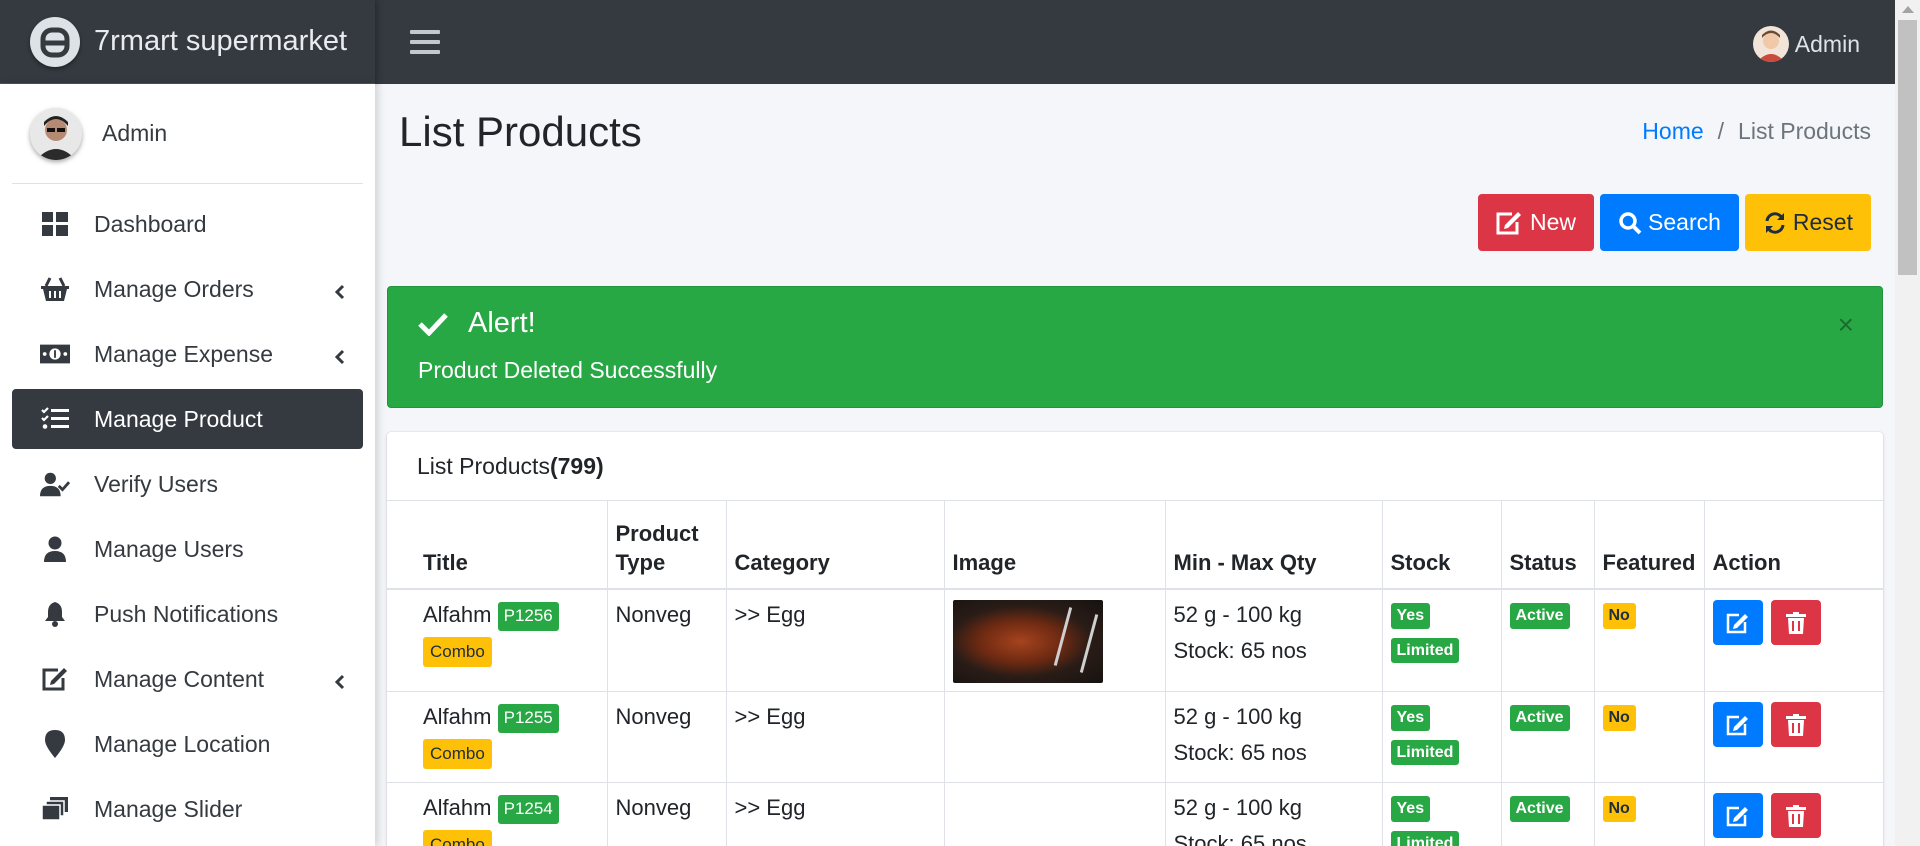 This screenshot has height=846, width=1920. Describe the element at coordinates (835, 814) in the screenshot. I see `product-category: >> Egg` at that location.